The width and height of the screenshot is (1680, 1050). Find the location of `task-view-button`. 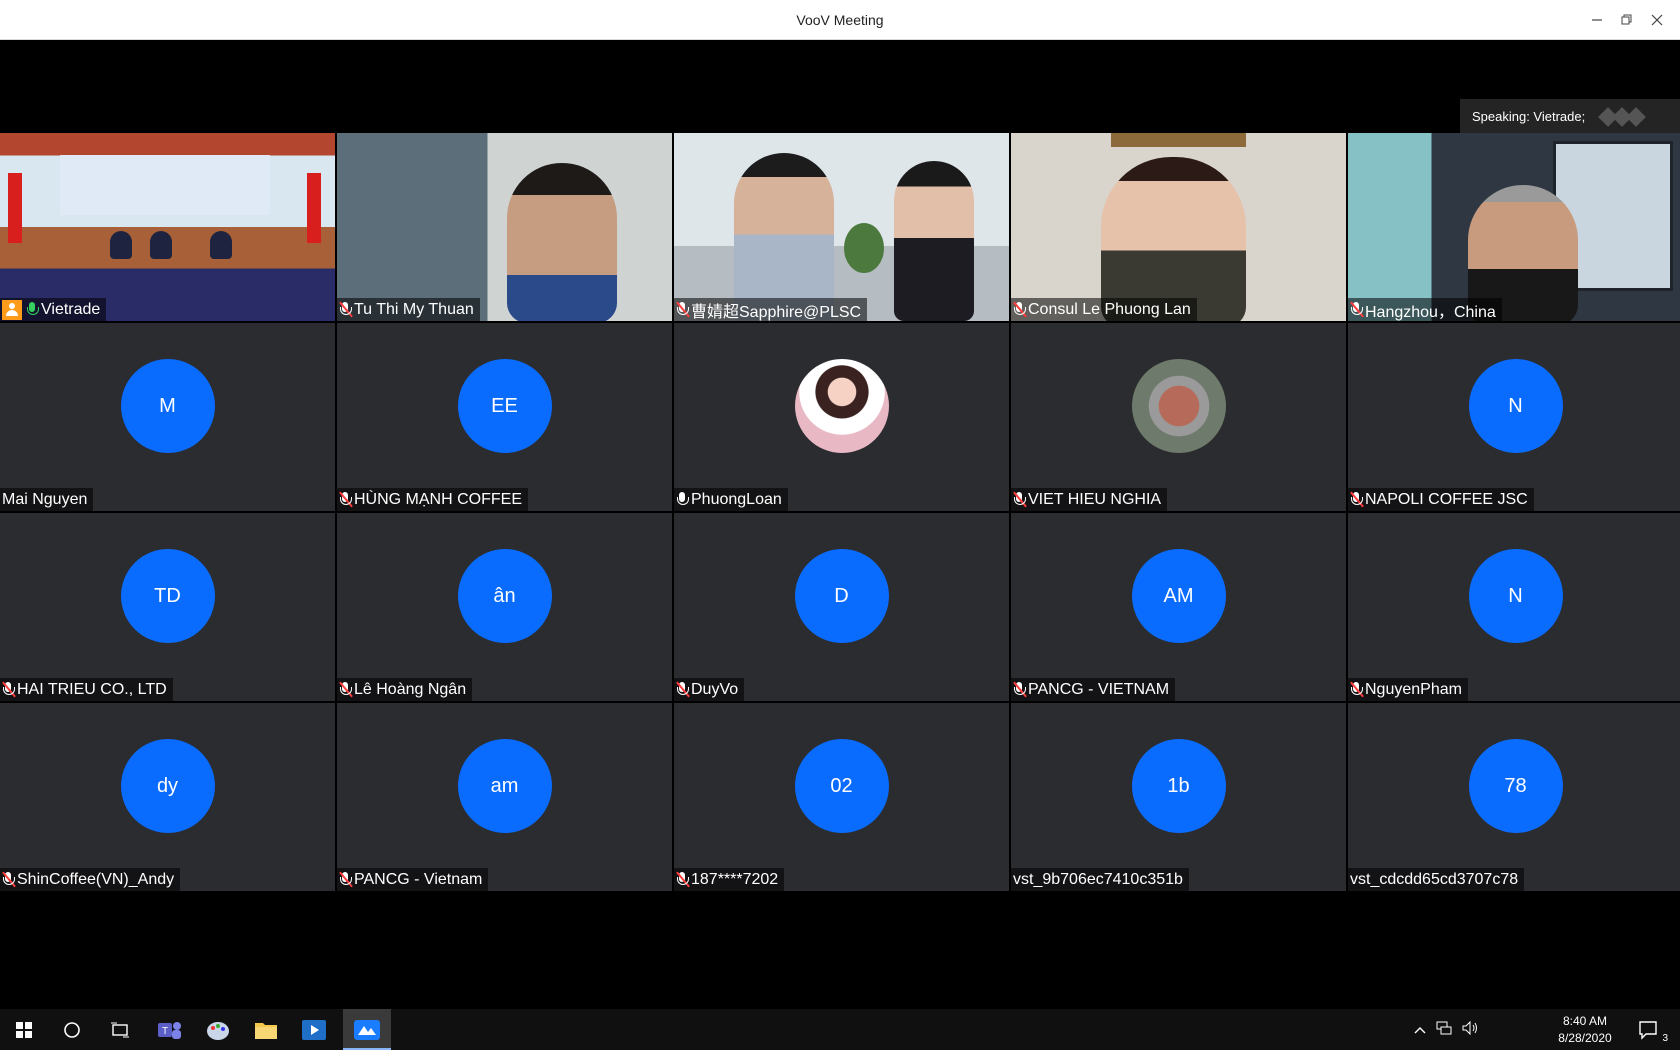

task-view-button is located at coordinates (120, 1029).